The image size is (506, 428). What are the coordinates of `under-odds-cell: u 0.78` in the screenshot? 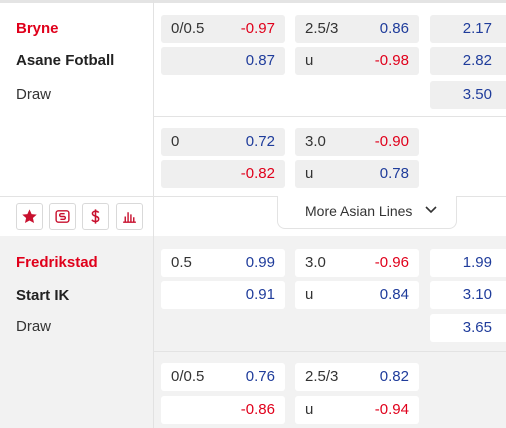 It's located at (357, 174).